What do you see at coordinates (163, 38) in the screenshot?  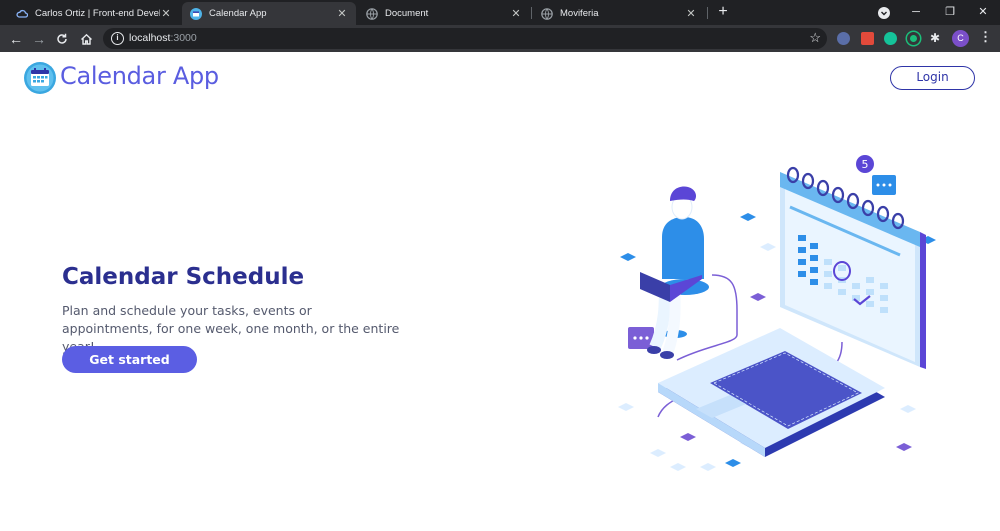 I see `url-text: localhost:3000` at bounding box center [163, 38].